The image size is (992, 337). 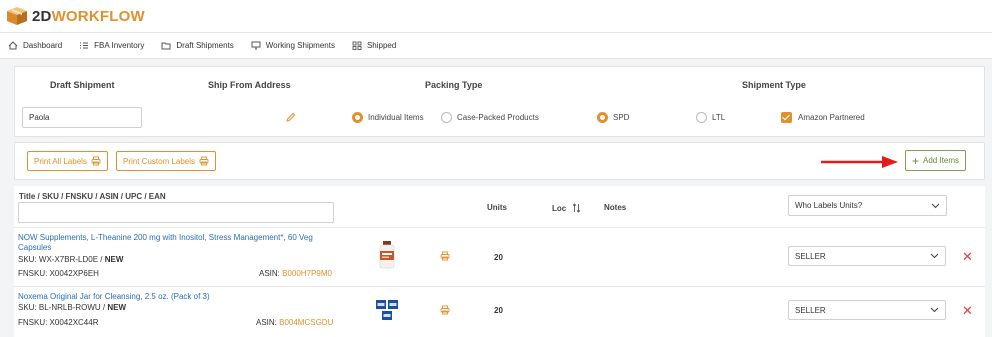 What do you see at coordinates (496, 16) in the screenshot?
I see `top-bar: 2DWORKFLOW` at bounding box center [496, 16].